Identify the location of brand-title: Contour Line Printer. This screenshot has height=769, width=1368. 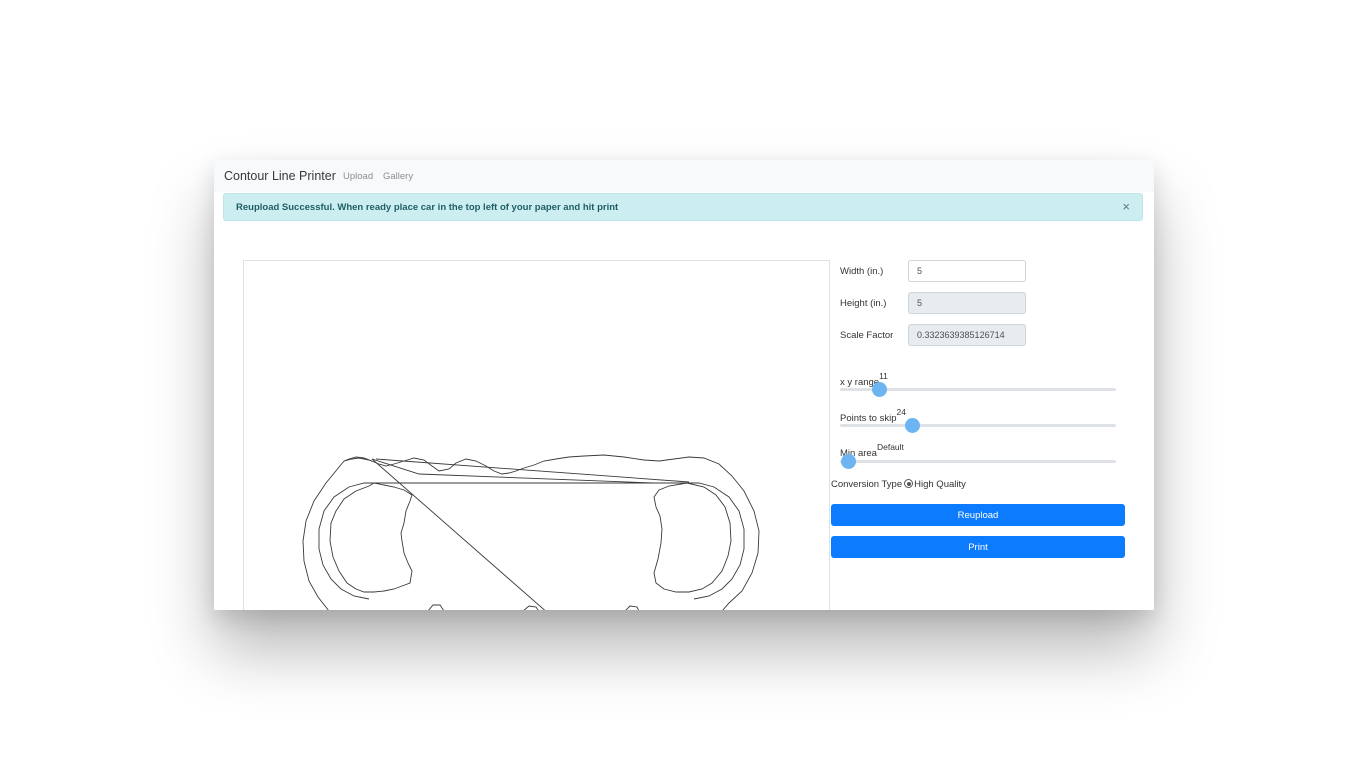
(280, 176).